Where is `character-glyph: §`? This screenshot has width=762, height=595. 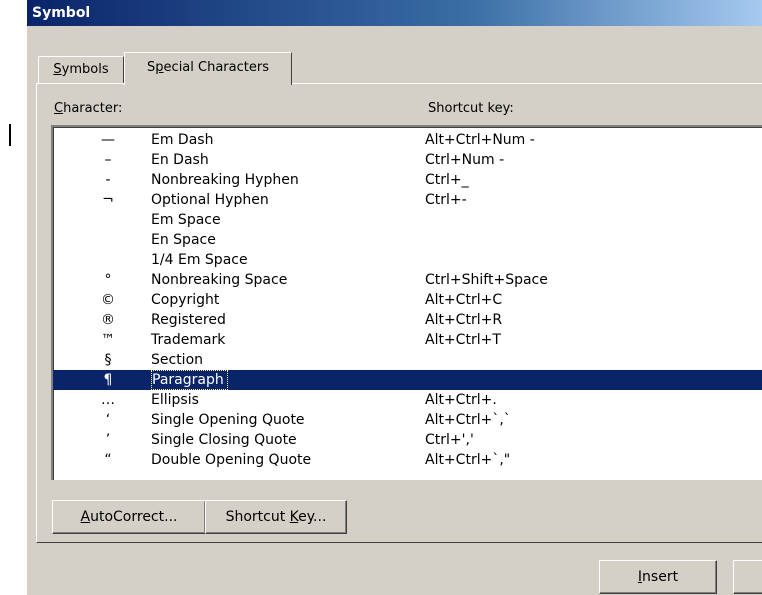 character-glyph: § is located at coordinates (108, 360).